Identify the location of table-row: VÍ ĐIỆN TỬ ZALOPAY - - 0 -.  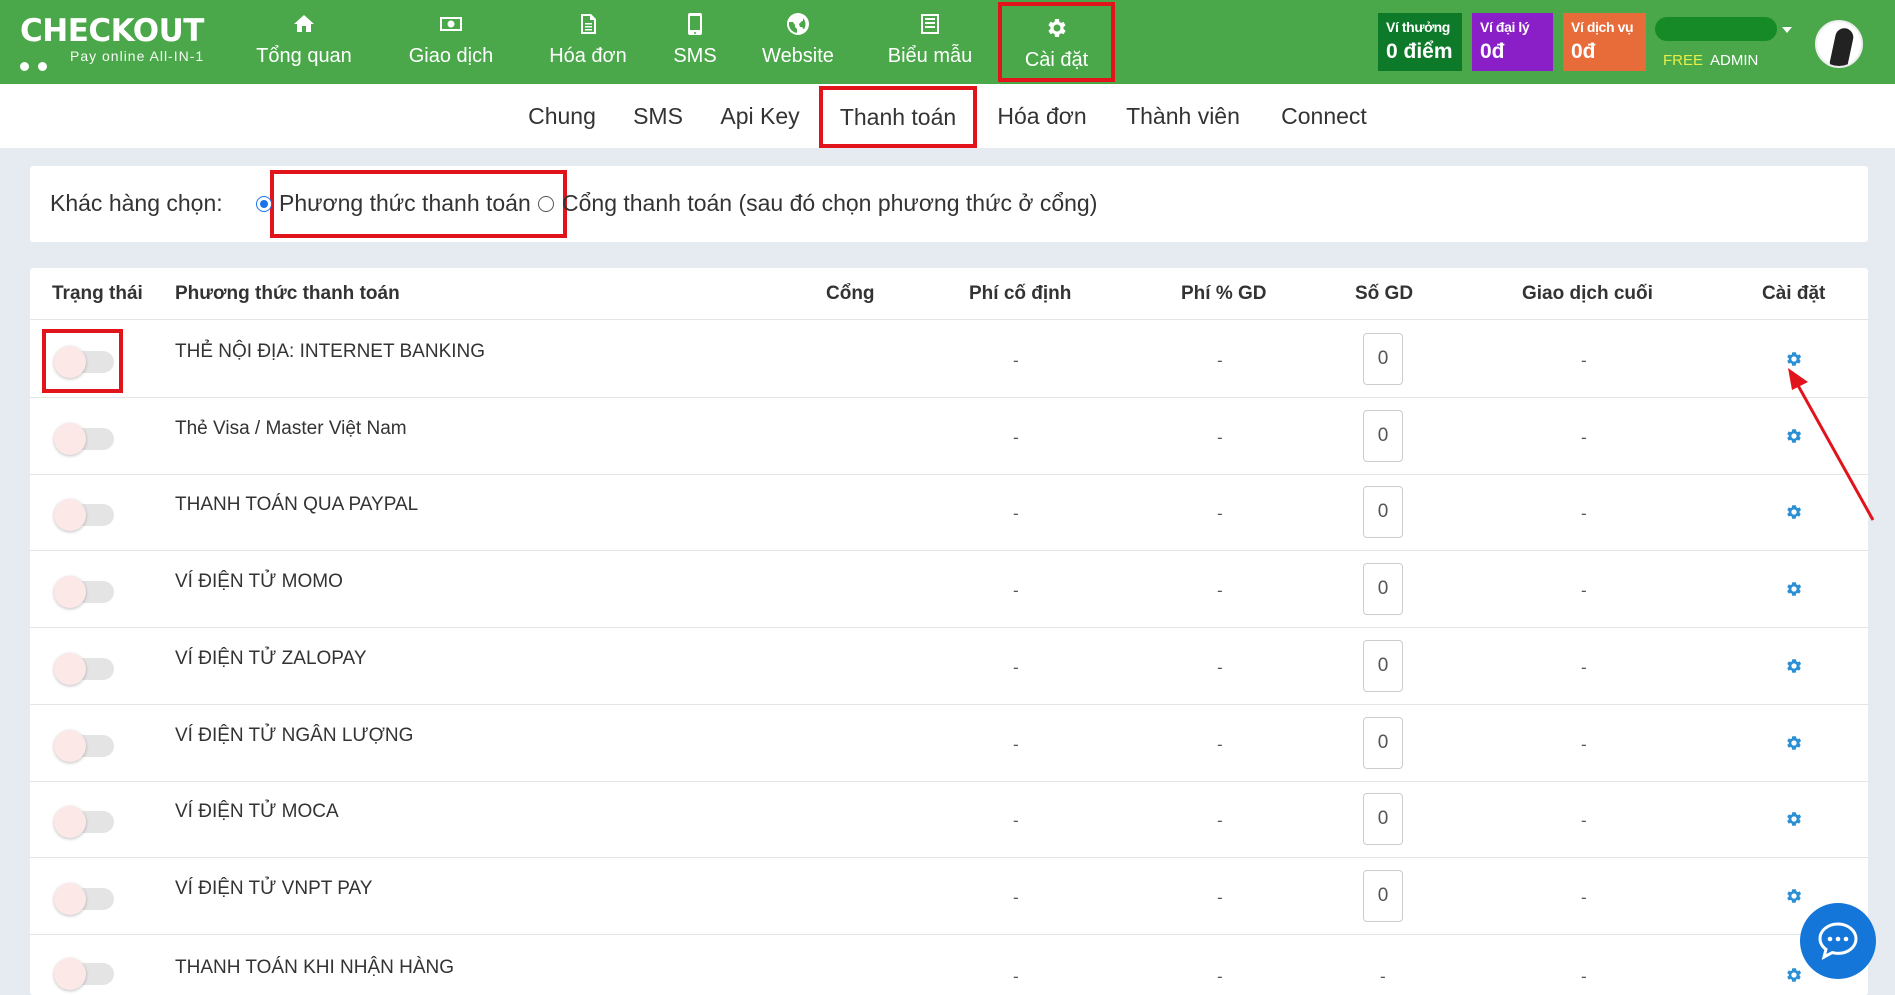
(949, 666).